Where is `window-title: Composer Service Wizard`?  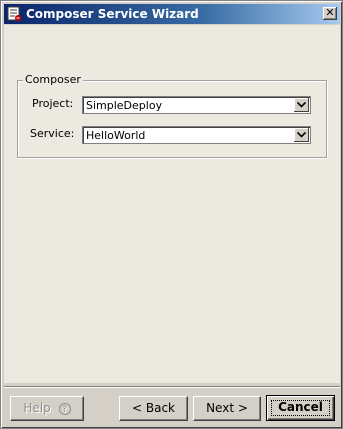 window-title: Composer Service Wizard is located at coordinates (112, 14).